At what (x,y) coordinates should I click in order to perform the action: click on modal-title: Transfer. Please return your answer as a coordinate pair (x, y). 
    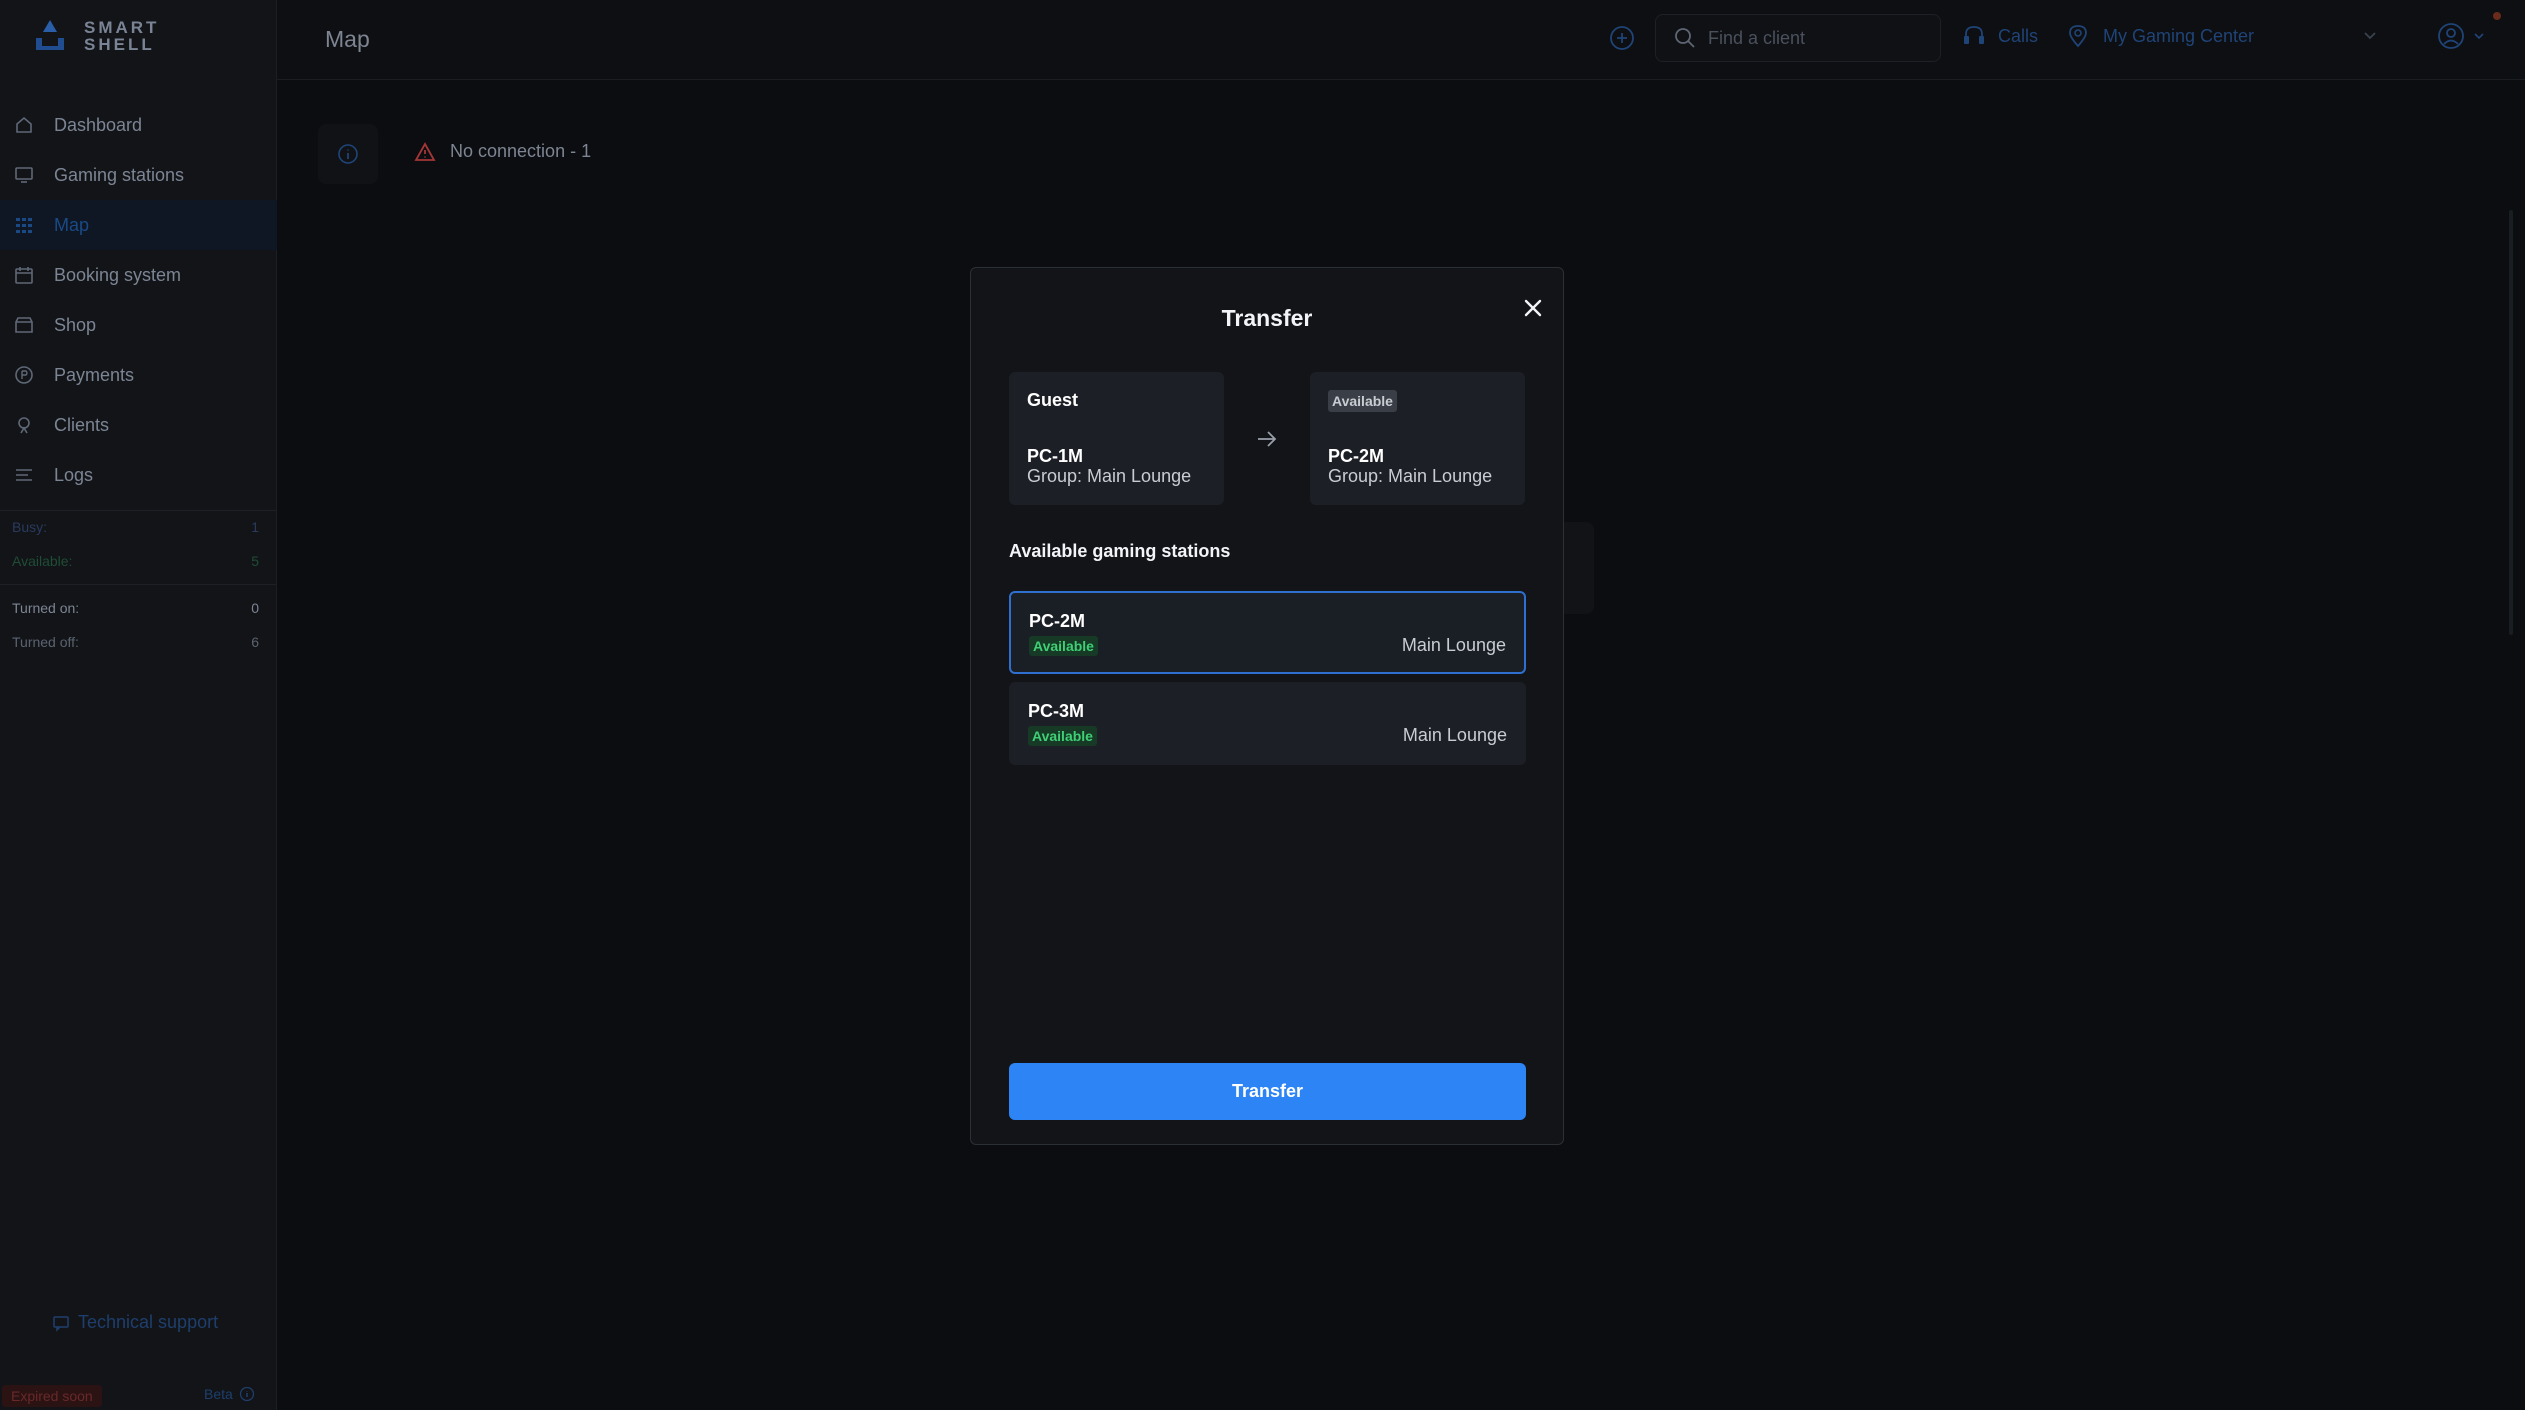
    Looking at the image, I should click on (1267, 318).